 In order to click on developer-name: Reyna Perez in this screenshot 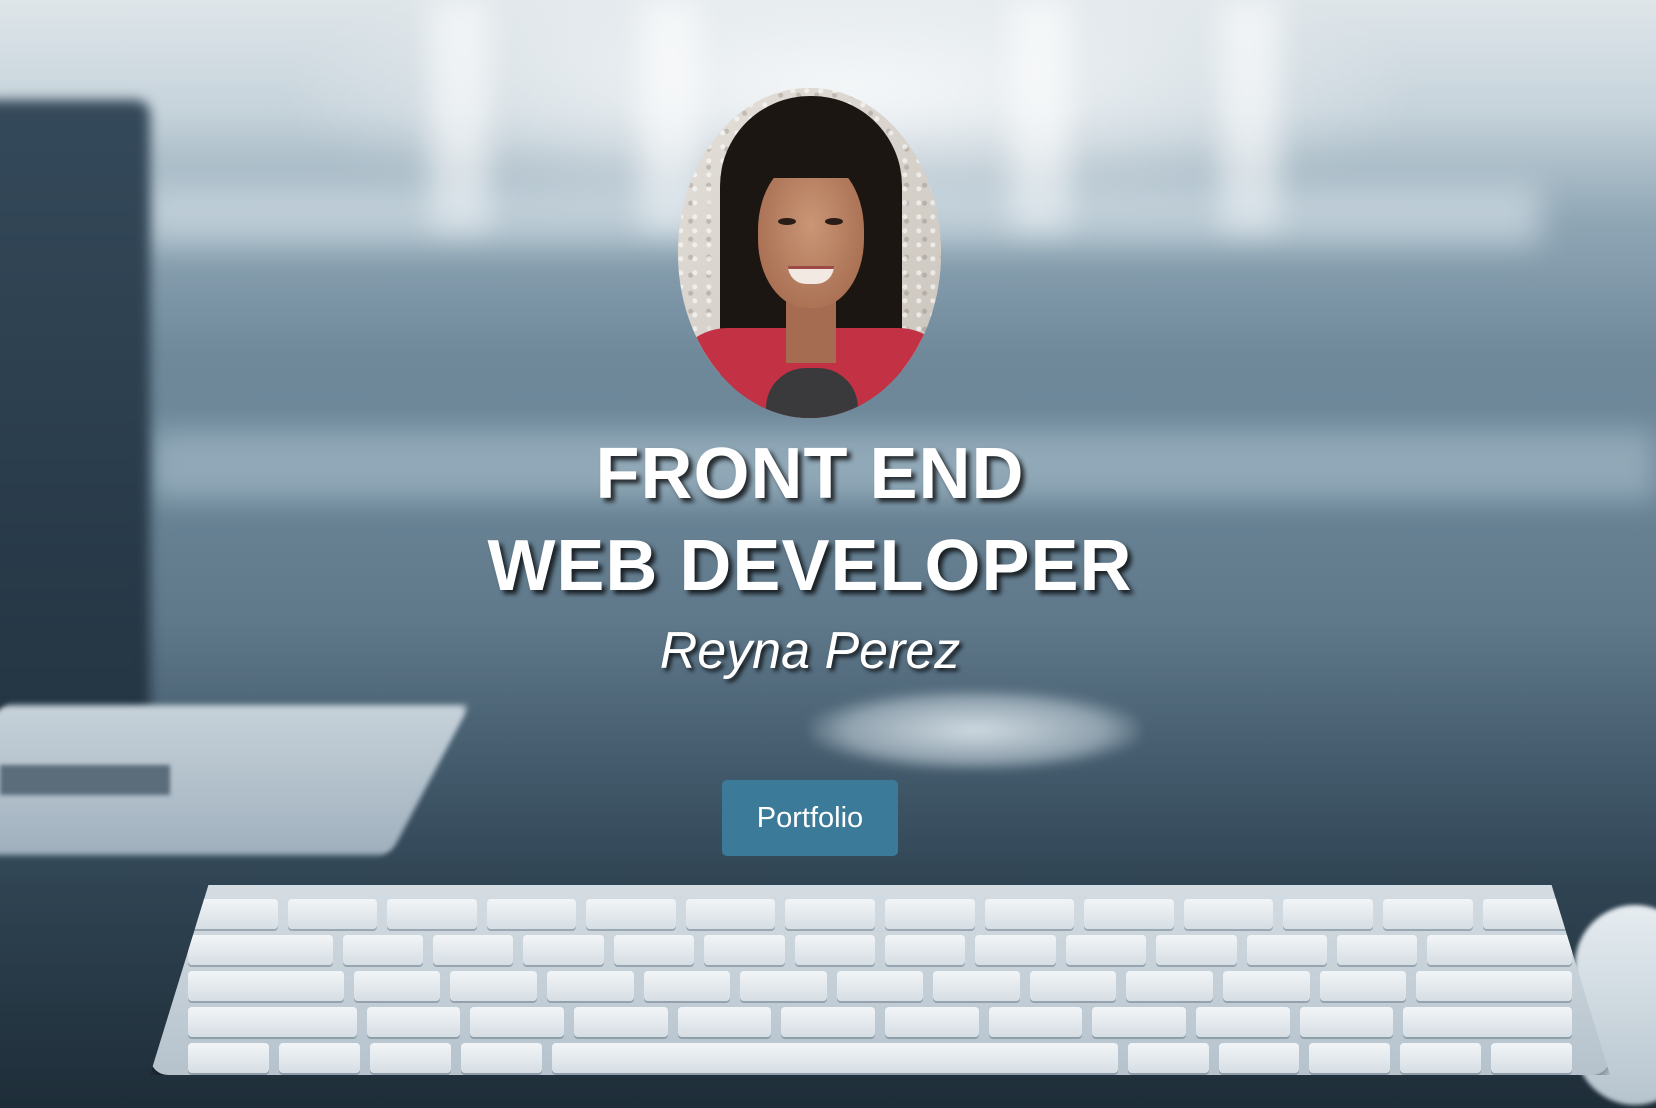, I will do `click(810, 651)`.